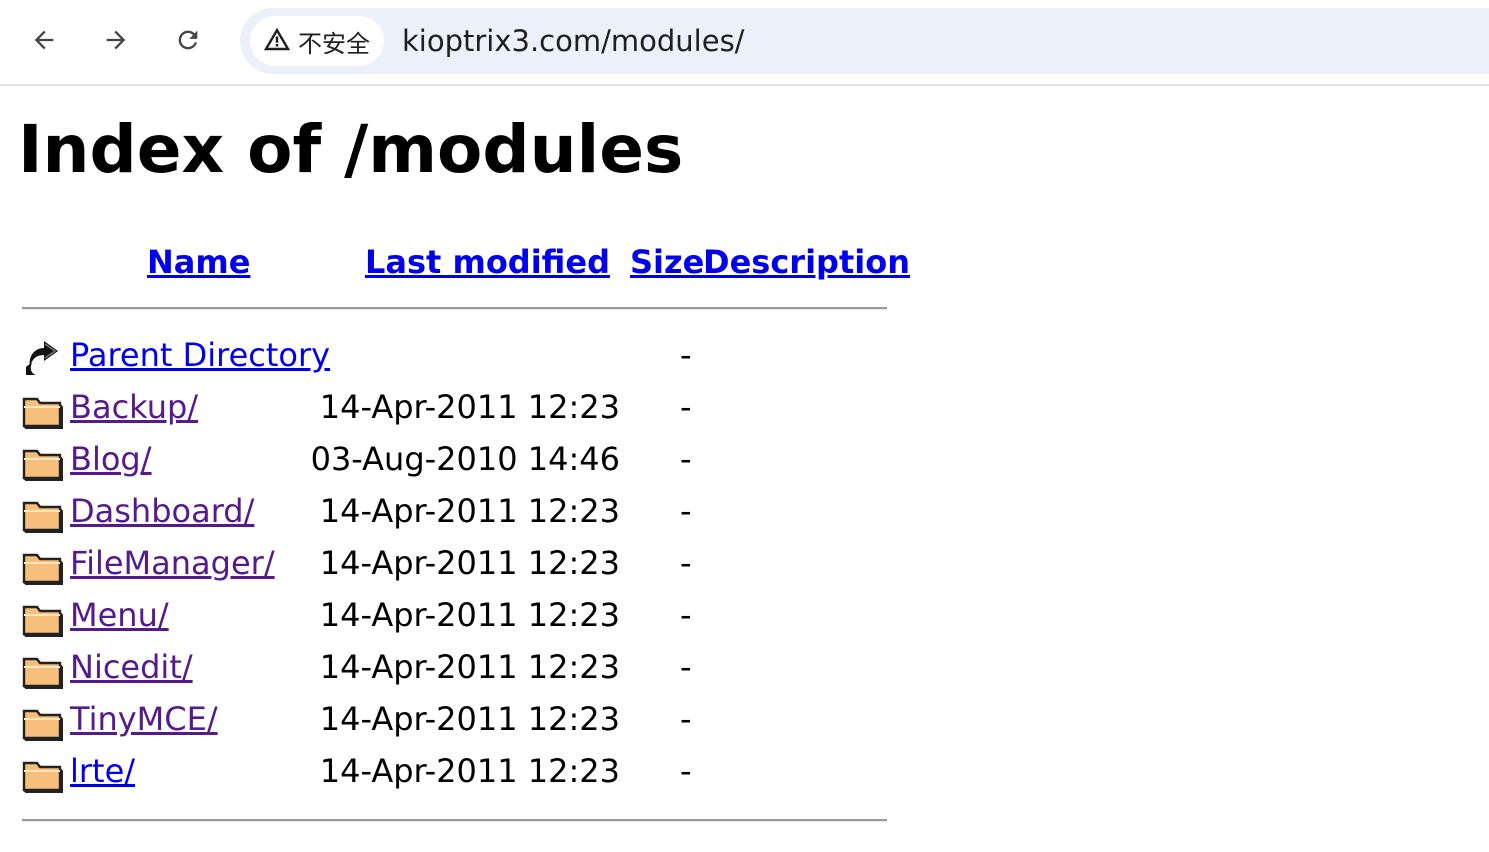  What do you see at coordinates (162, 511) in the screenshot?
I see `folder-link-dashboard: Dashboard/` at bounding box center [162, 511].